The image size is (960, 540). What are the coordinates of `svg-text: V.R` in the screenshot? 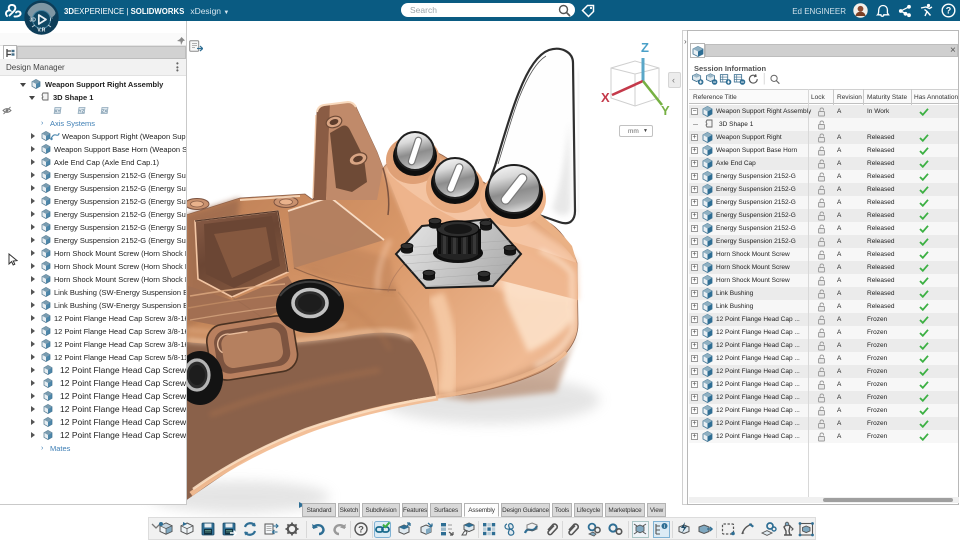 It's located at (41, 31).